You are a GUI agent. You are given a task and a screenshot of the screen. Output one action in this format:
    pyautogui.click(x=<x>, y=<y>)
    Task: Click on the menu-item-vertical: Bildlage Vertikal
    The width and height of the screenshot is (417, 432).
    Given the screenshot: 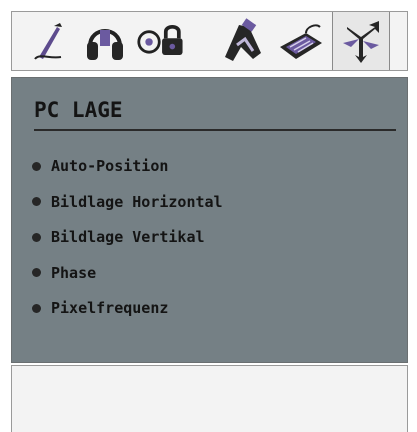 What is the action you would take?
    pyautogui.click(x=127, y=237)
    